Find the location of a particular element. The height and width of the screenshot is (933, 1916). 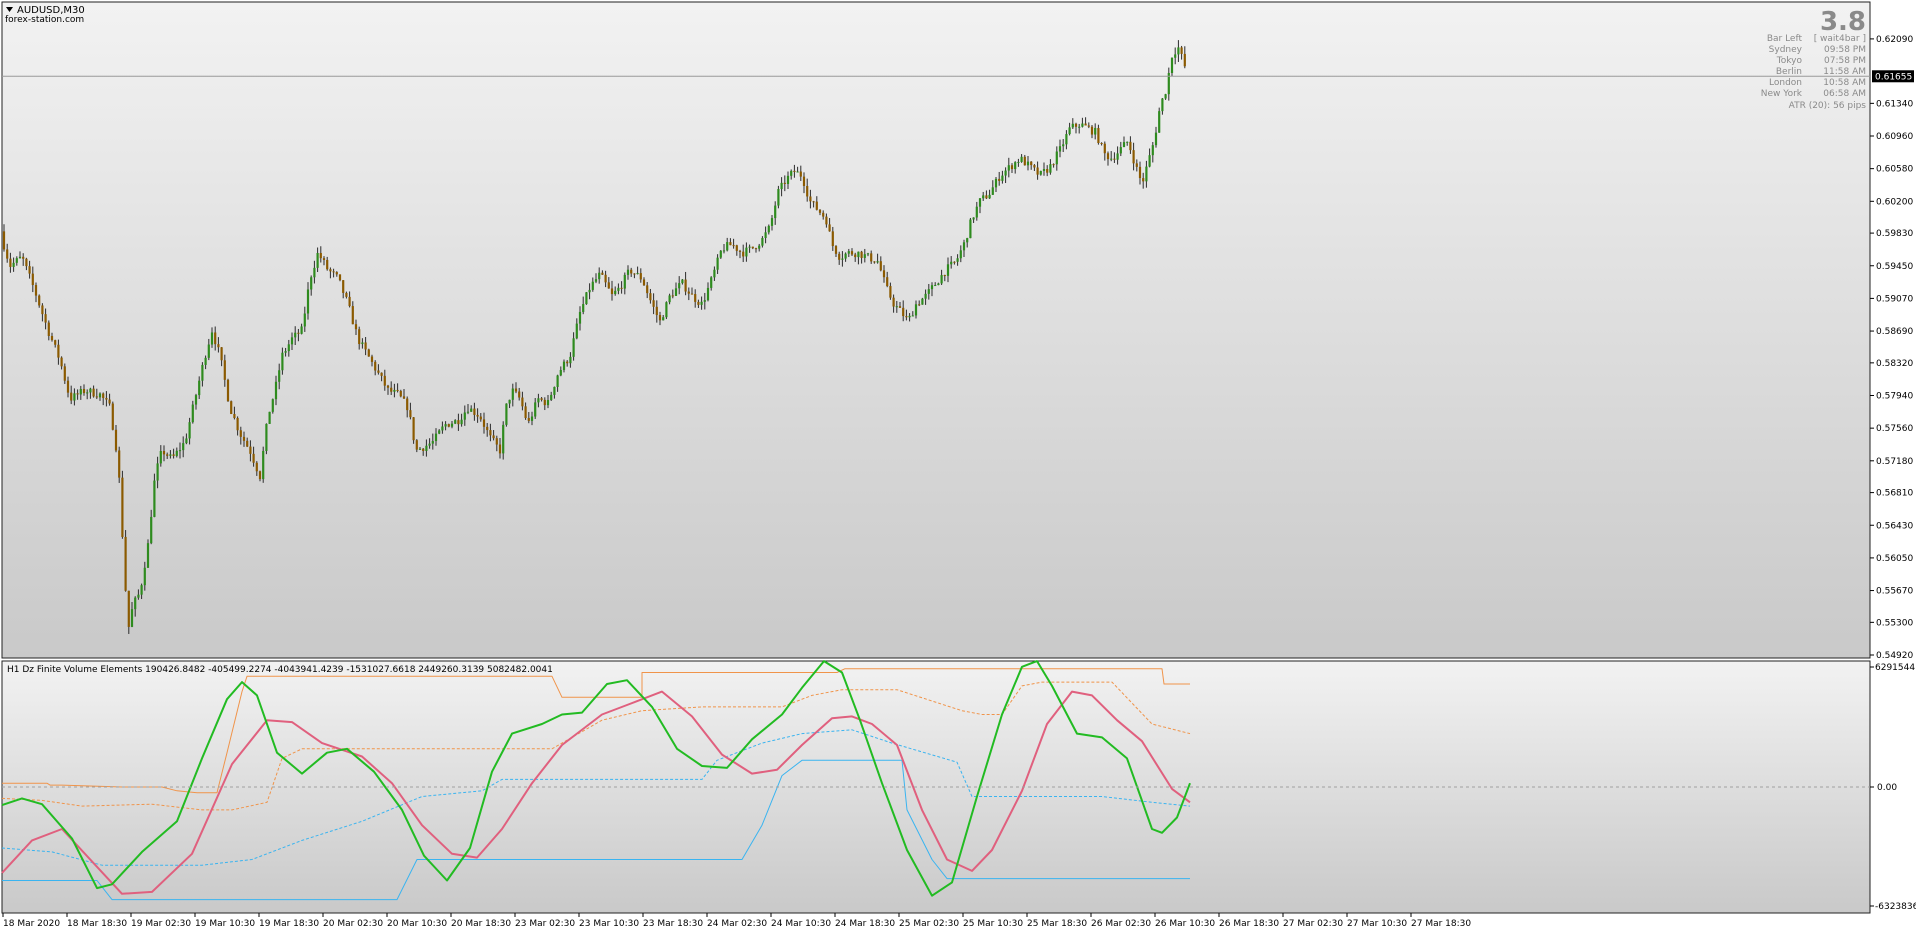

price-tick-label: 0.60580 is located at coordinates (1894, 170).